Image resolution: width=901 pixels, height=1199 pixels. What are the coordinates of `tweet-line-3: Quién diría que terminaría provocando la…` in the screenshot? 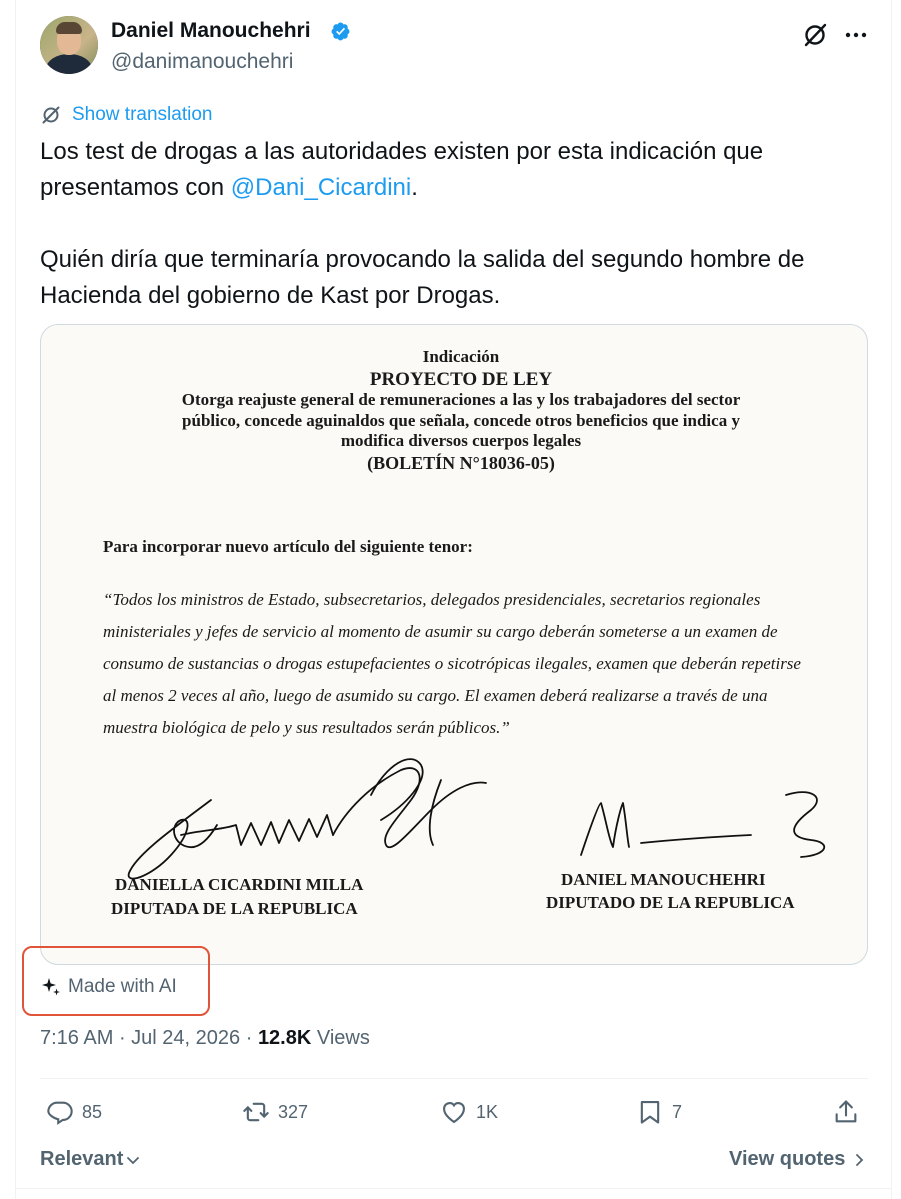 It's located at (422, 259).